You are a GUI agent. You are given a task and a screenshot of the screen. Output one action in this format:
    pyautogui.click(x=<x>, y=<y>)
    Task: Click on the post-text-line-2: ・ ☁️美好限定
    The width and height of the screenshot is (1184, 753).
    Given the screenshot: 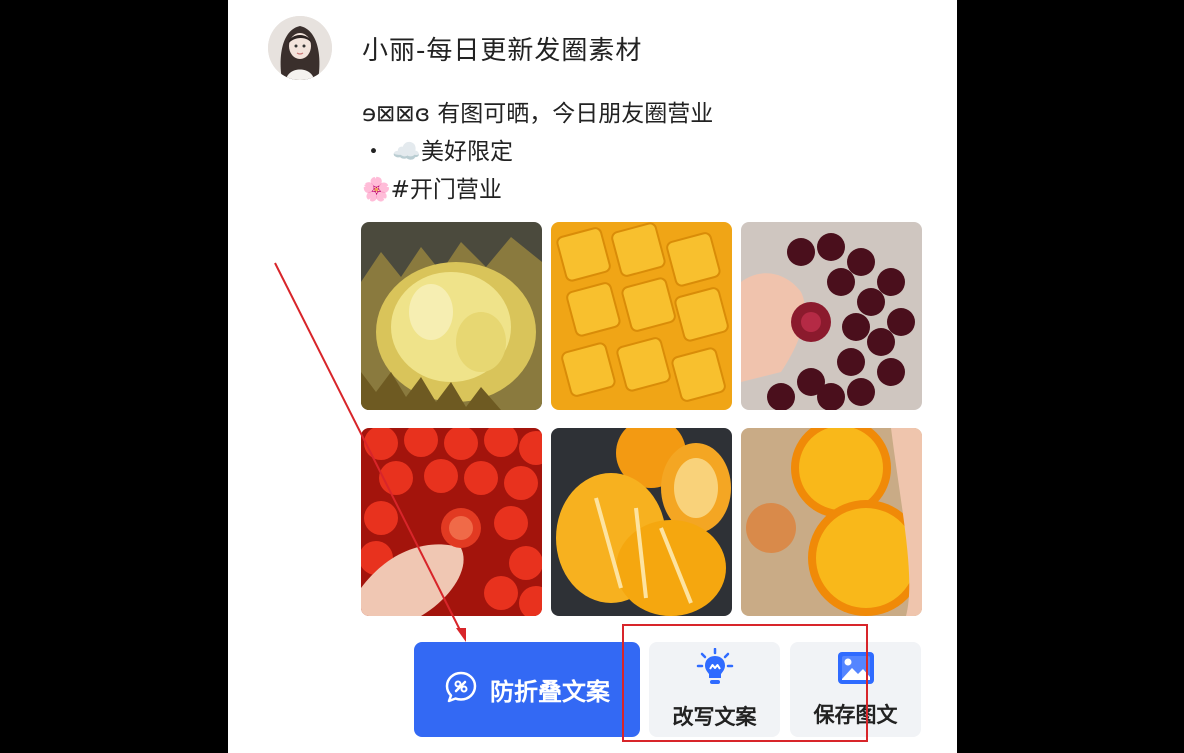 What is the action you would take?
    pyautogui.click(x=437, y=152)
    